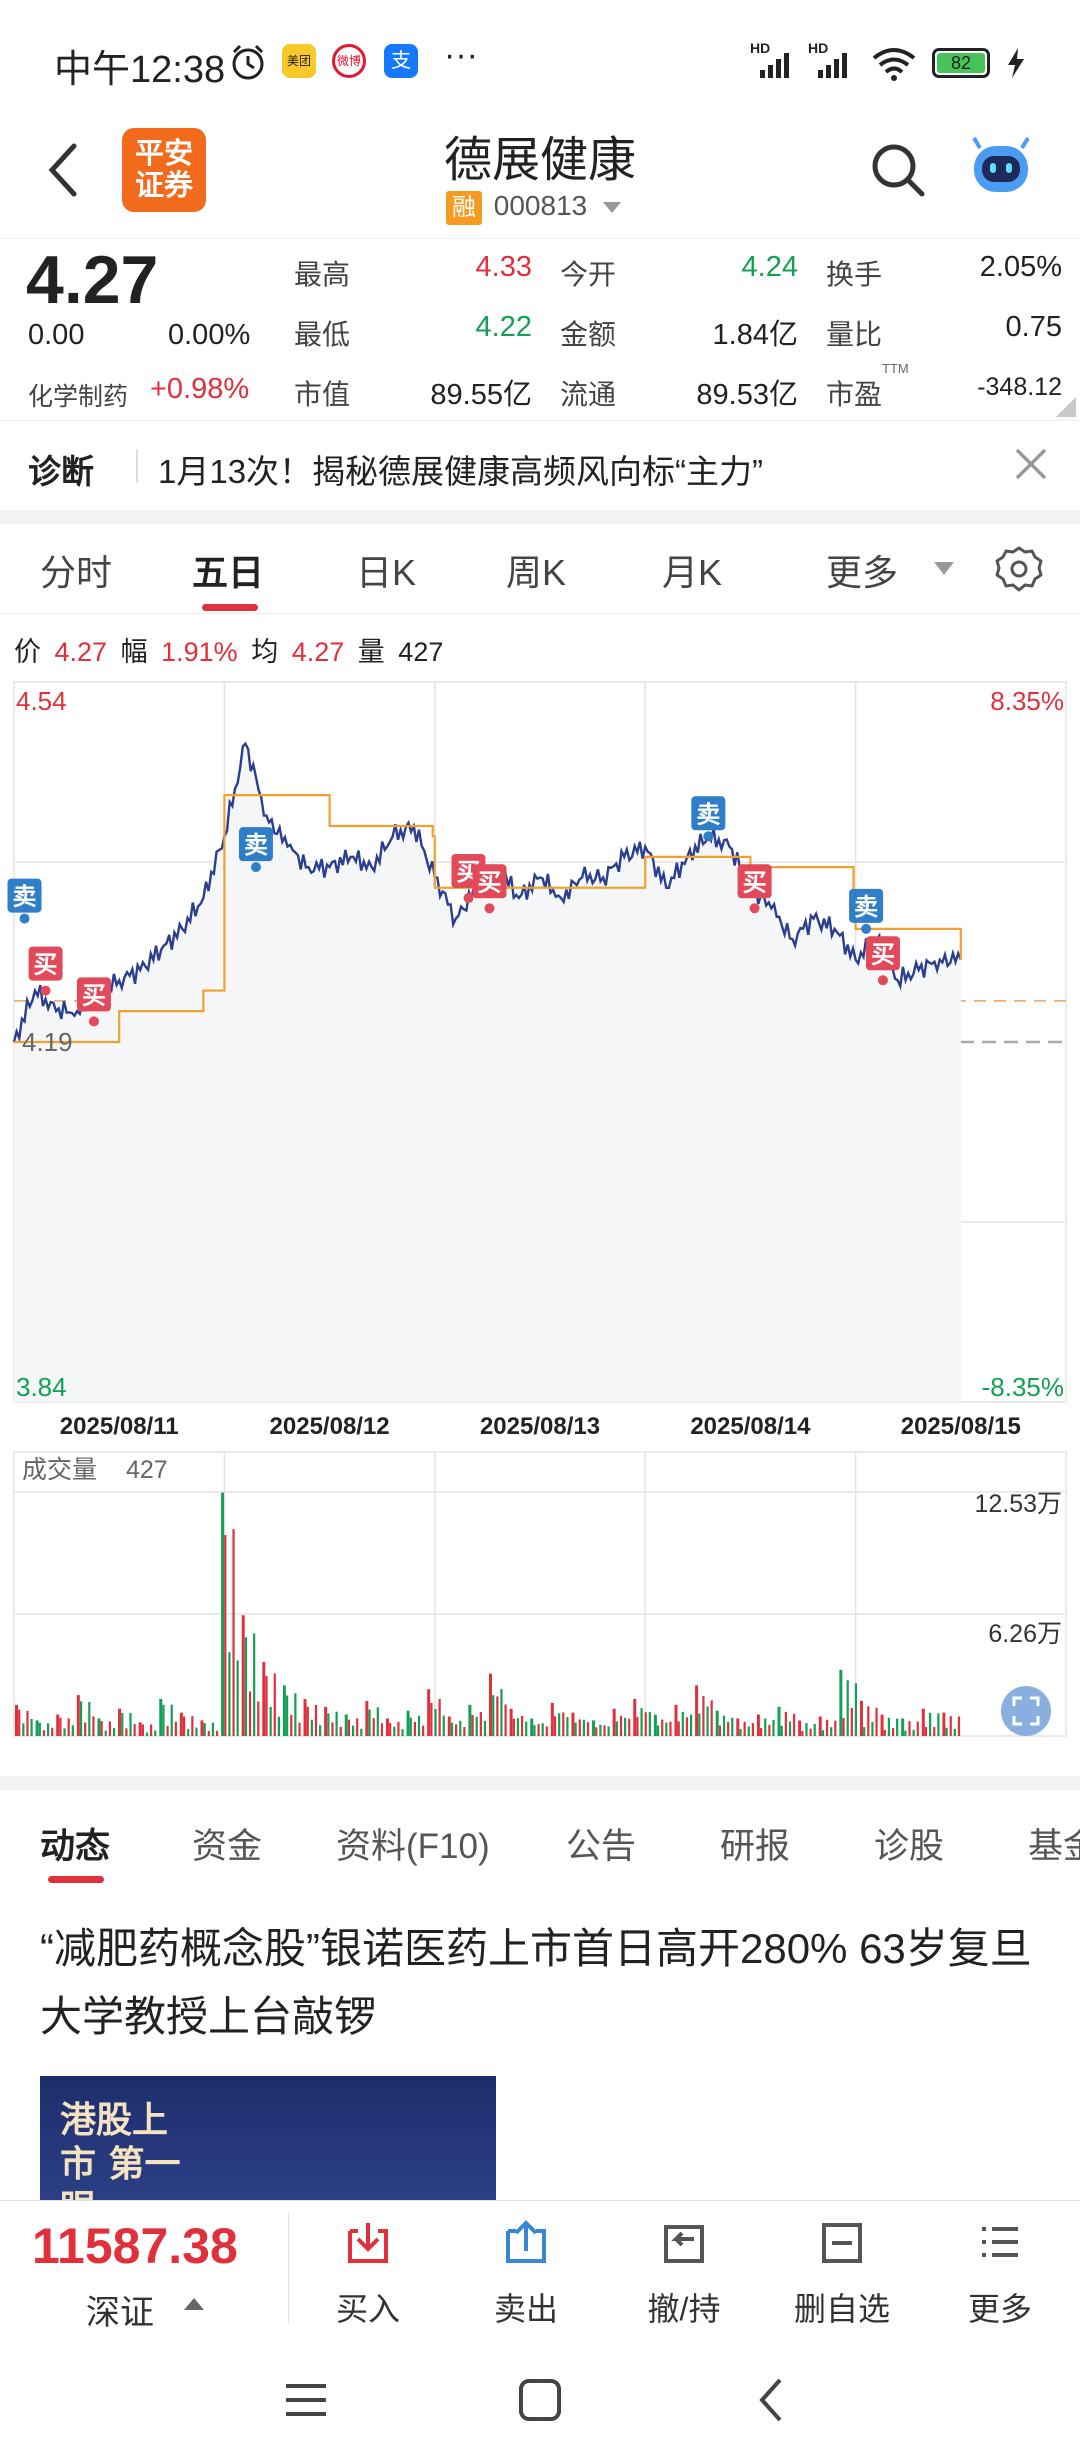 Image resolution: width=1080 pixels, height=2460 pixels. I want to click on cancel-hold-button: 撤/持, so click(684, 2274).